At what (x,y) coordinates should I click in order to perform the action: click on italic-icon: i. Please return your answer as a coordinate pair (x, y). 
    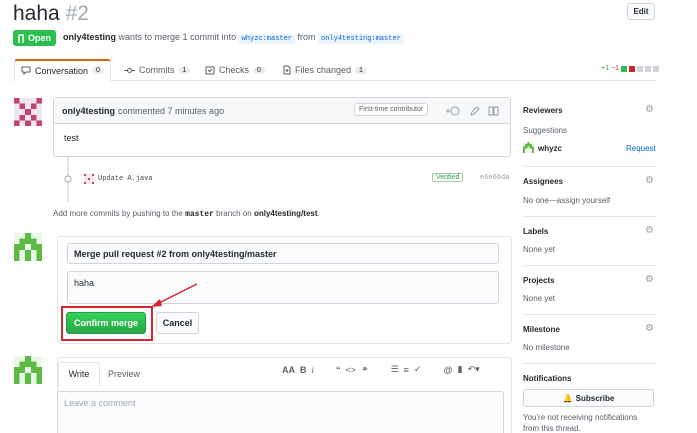
    Looking at the image, I should click on (313, 370).